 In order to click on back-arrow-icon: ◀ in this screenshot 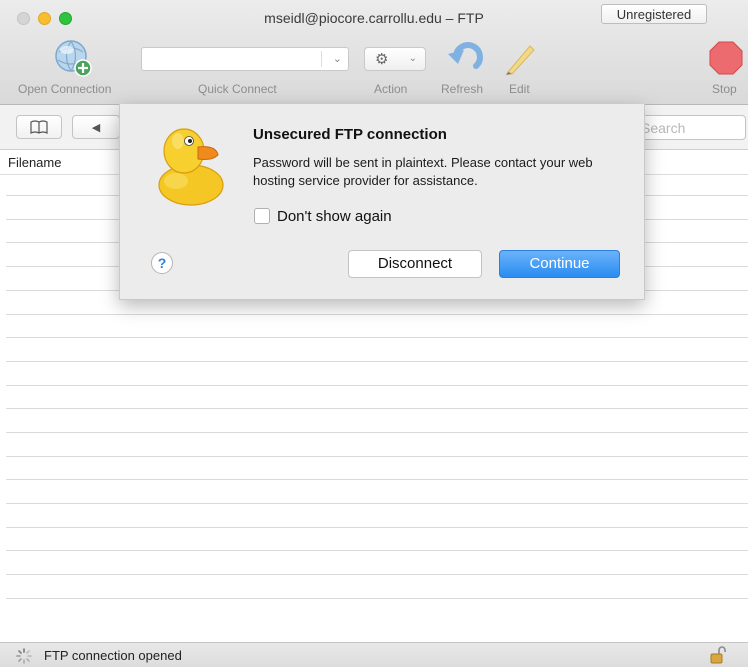, I will do `click(96, 128)`.